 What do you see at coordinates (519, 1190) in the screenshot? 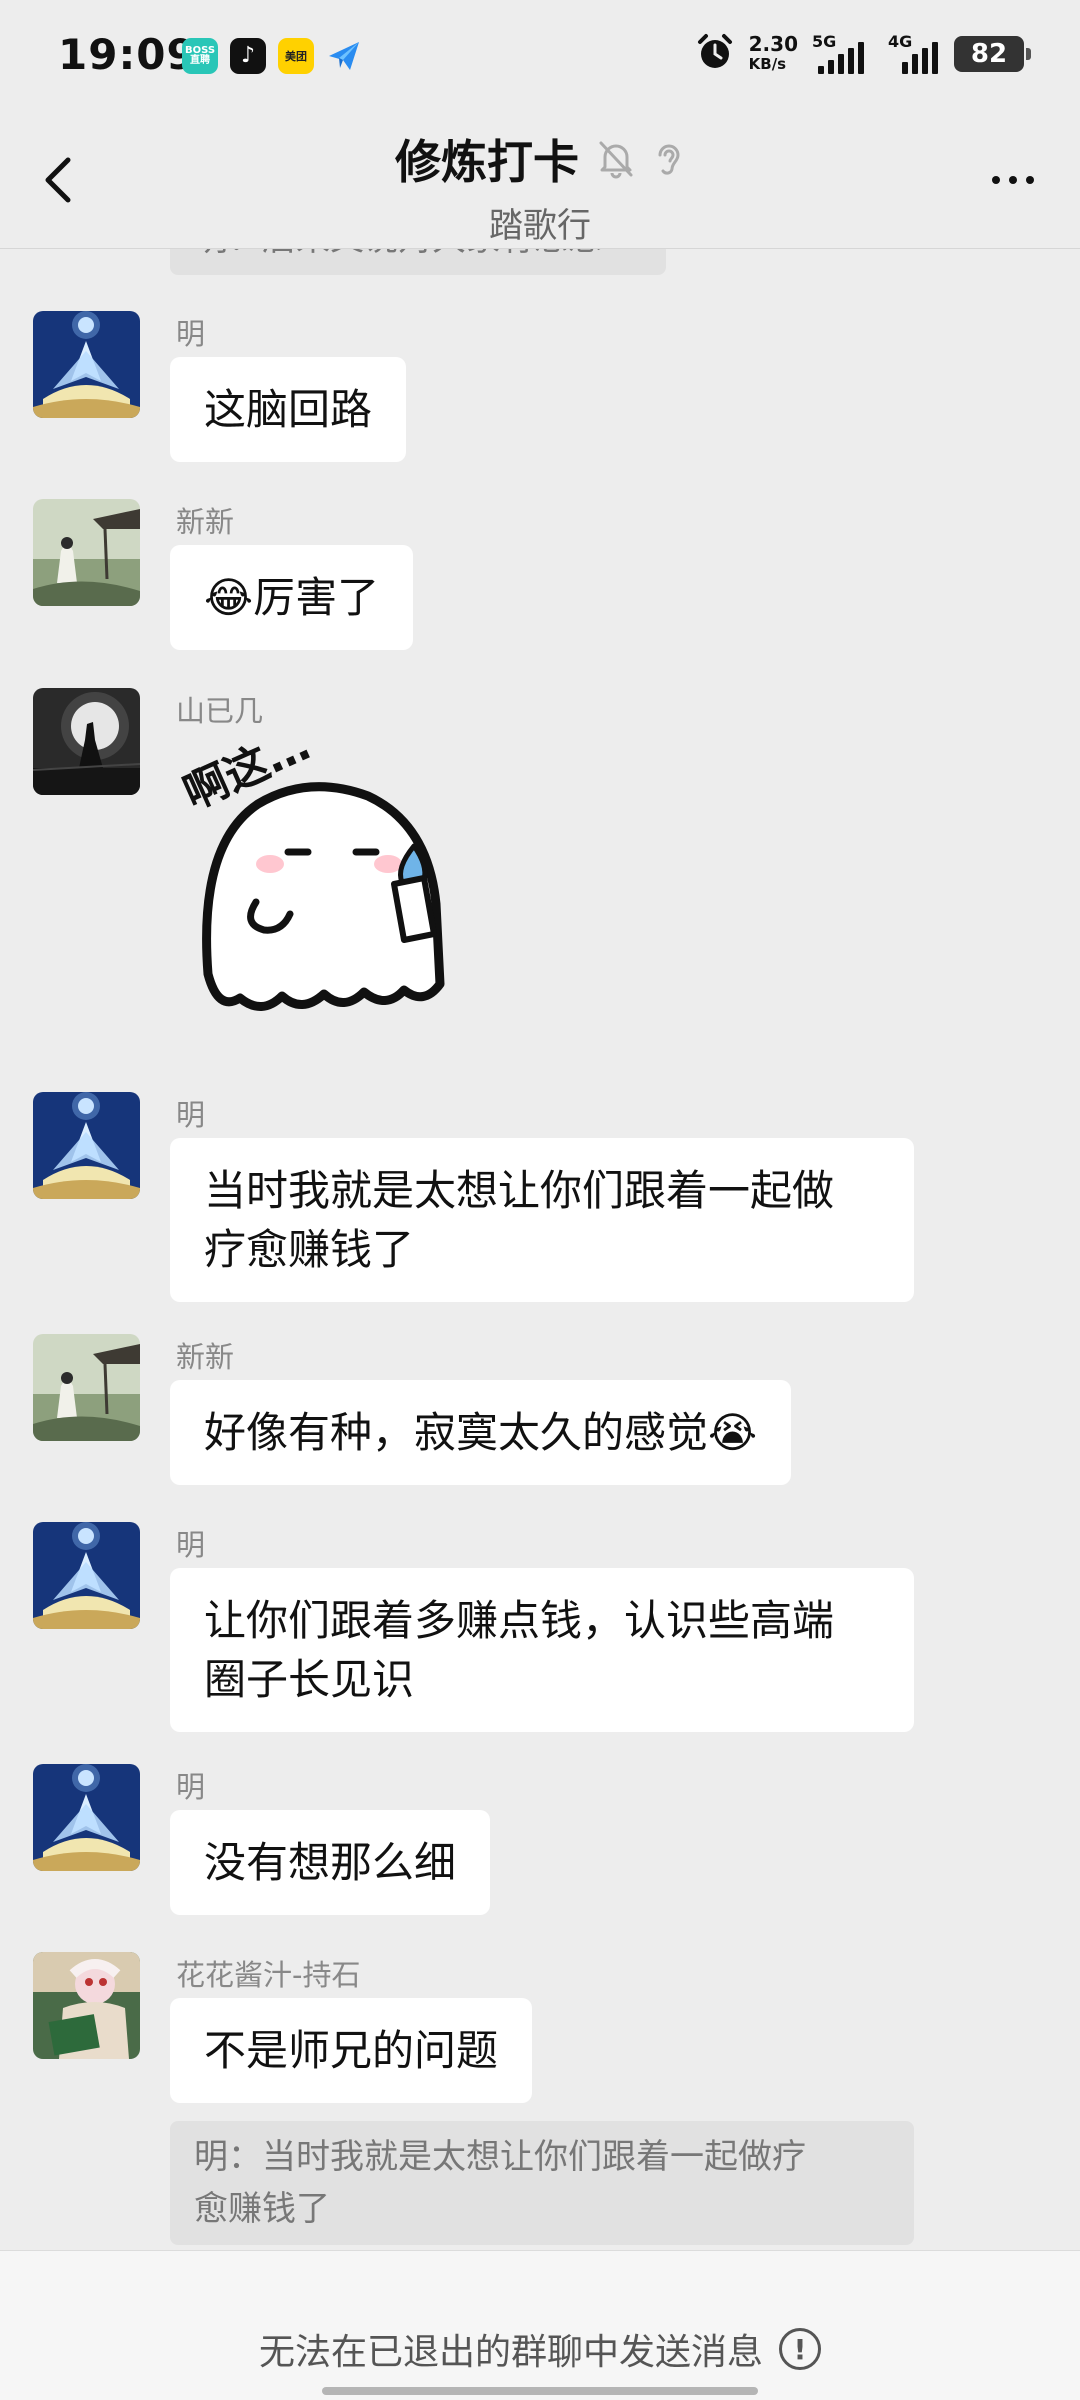
I see `message-line: 当时我就是太想让你们跟着一起做` at bounding box center [519, 1190].